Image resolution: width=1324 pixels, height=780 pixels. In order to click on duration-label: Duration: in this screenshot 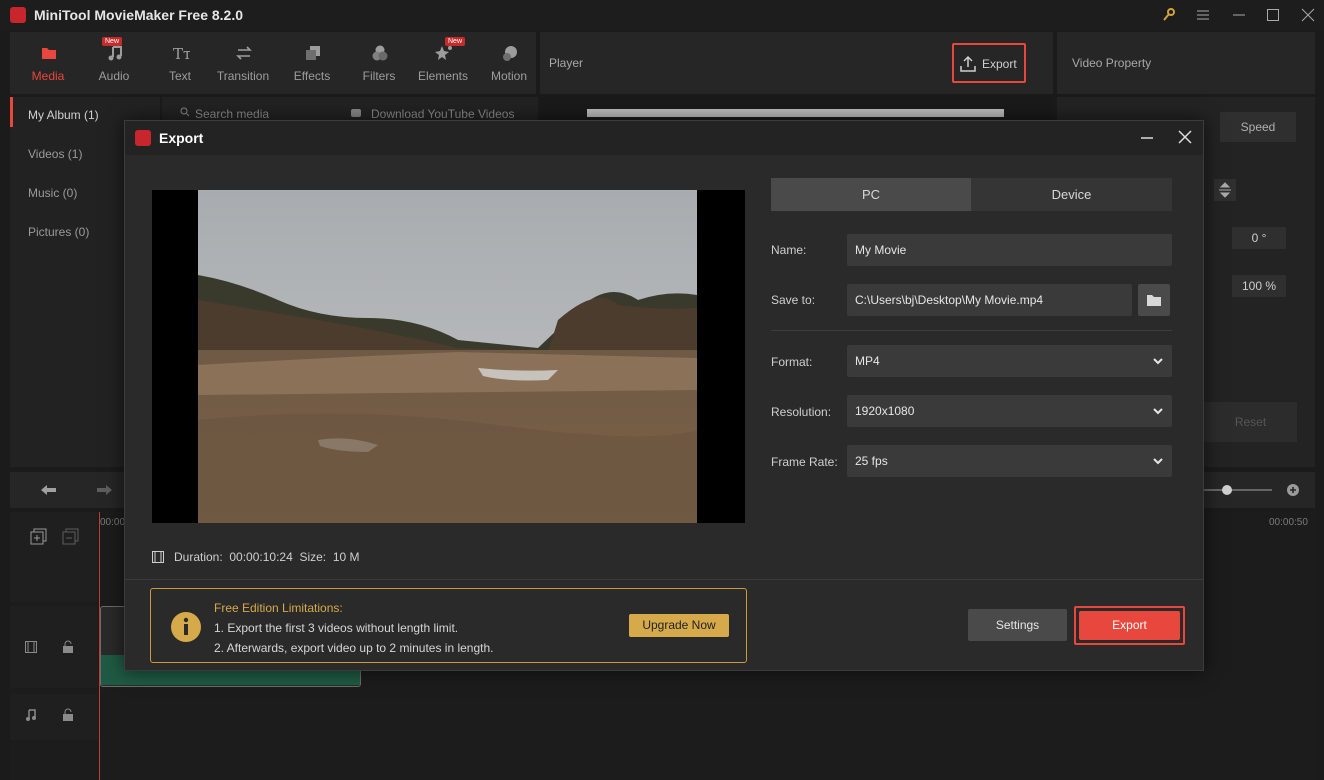, I will do `click(198, 557)`.